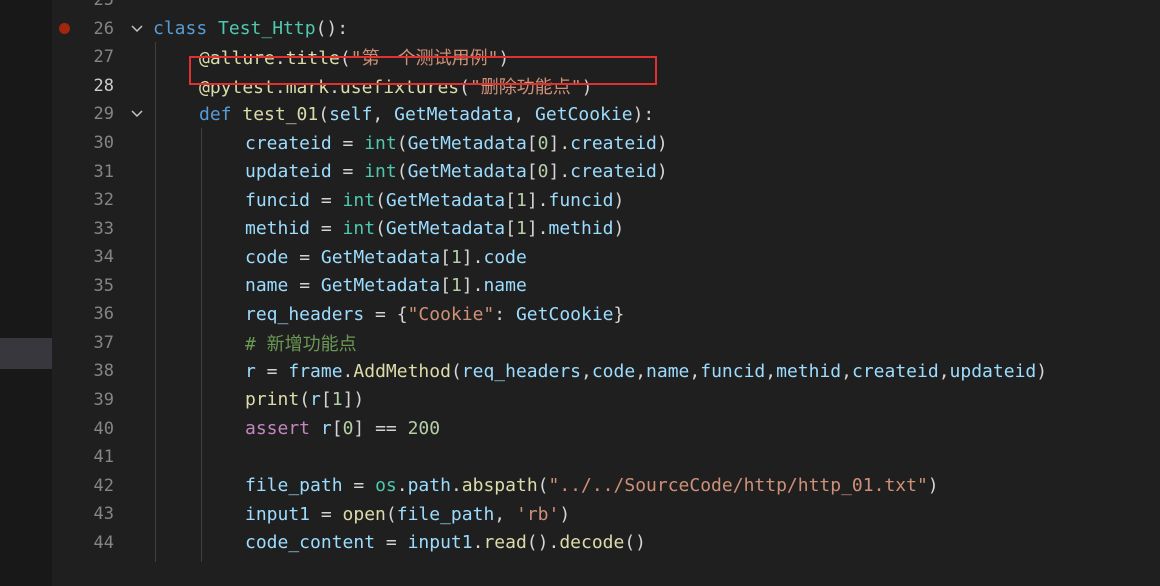 The image size is (1160, 586). What do you see at coordinates (580, 257) in the screenshot?
I see `code-line: 34 code = GetMetadata[1].code` at bounding box center [580, 257].